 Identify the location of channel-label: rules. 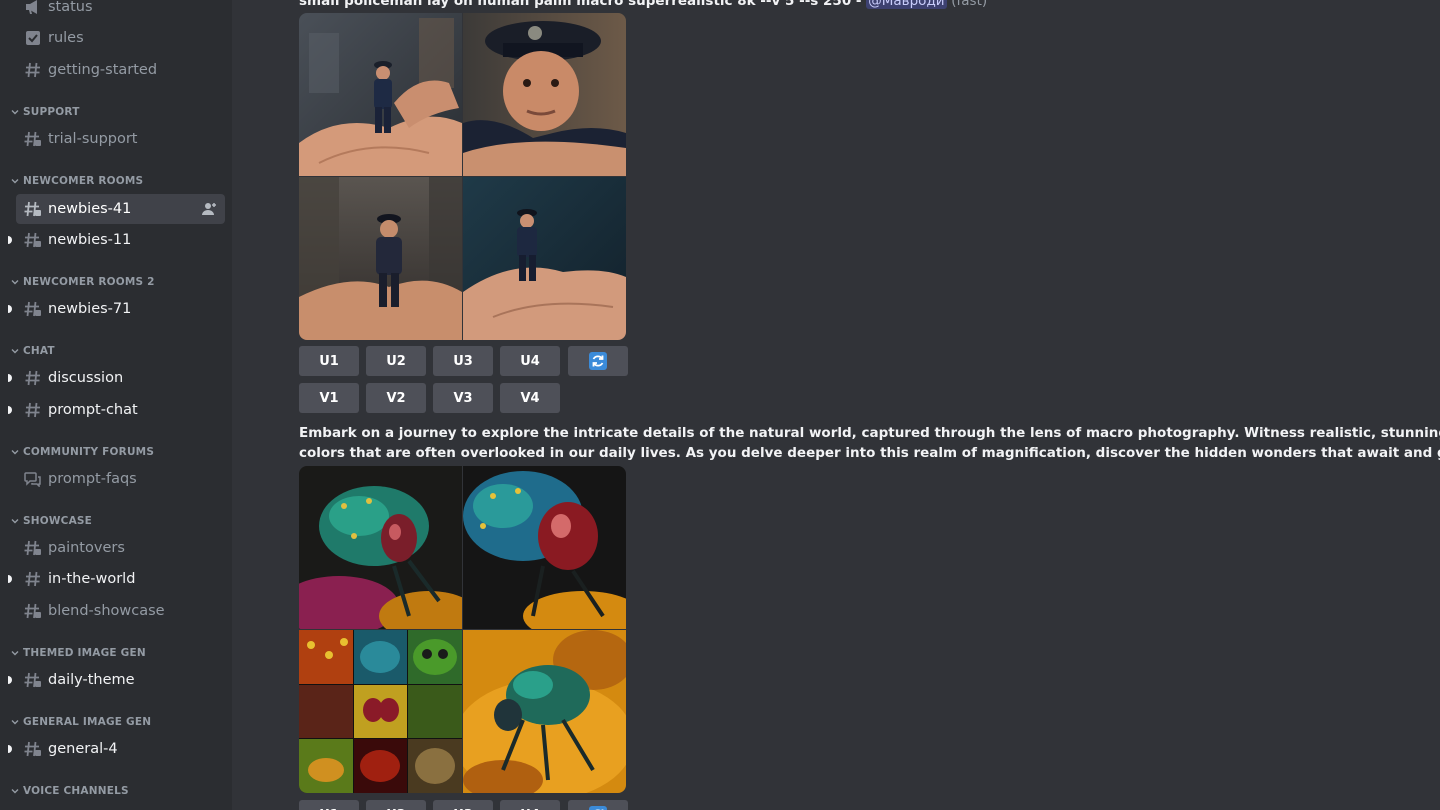
(66, 38).